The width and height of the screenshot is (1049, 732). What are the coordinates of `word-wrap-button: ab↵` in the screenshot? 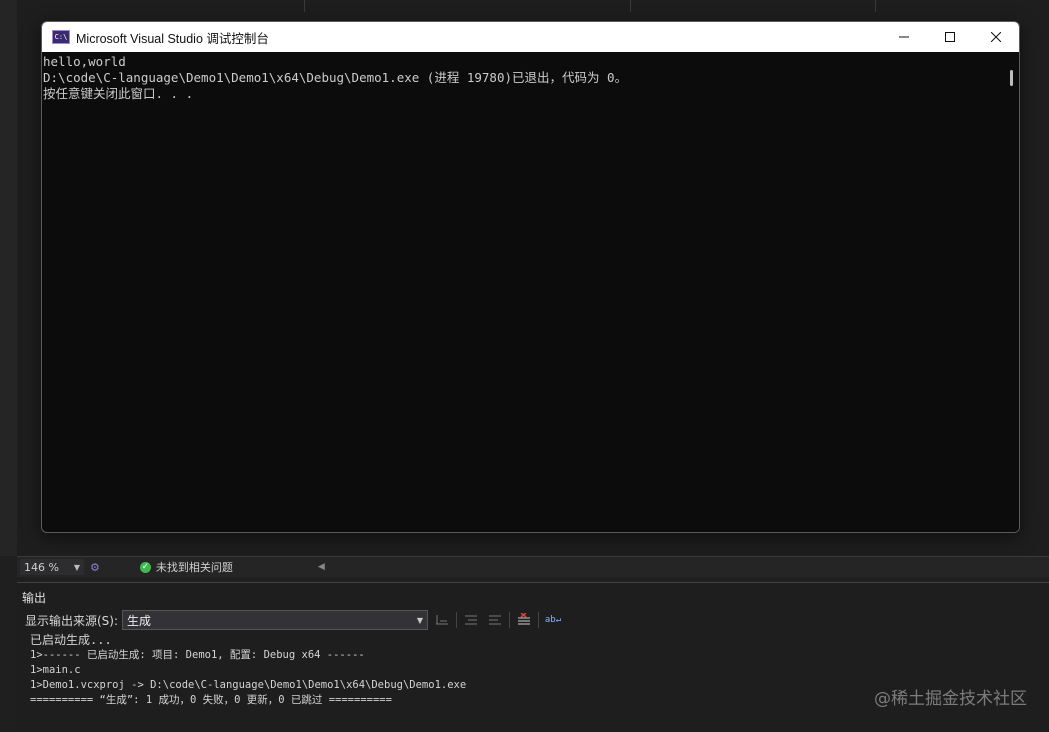 It's located at (553, 620).